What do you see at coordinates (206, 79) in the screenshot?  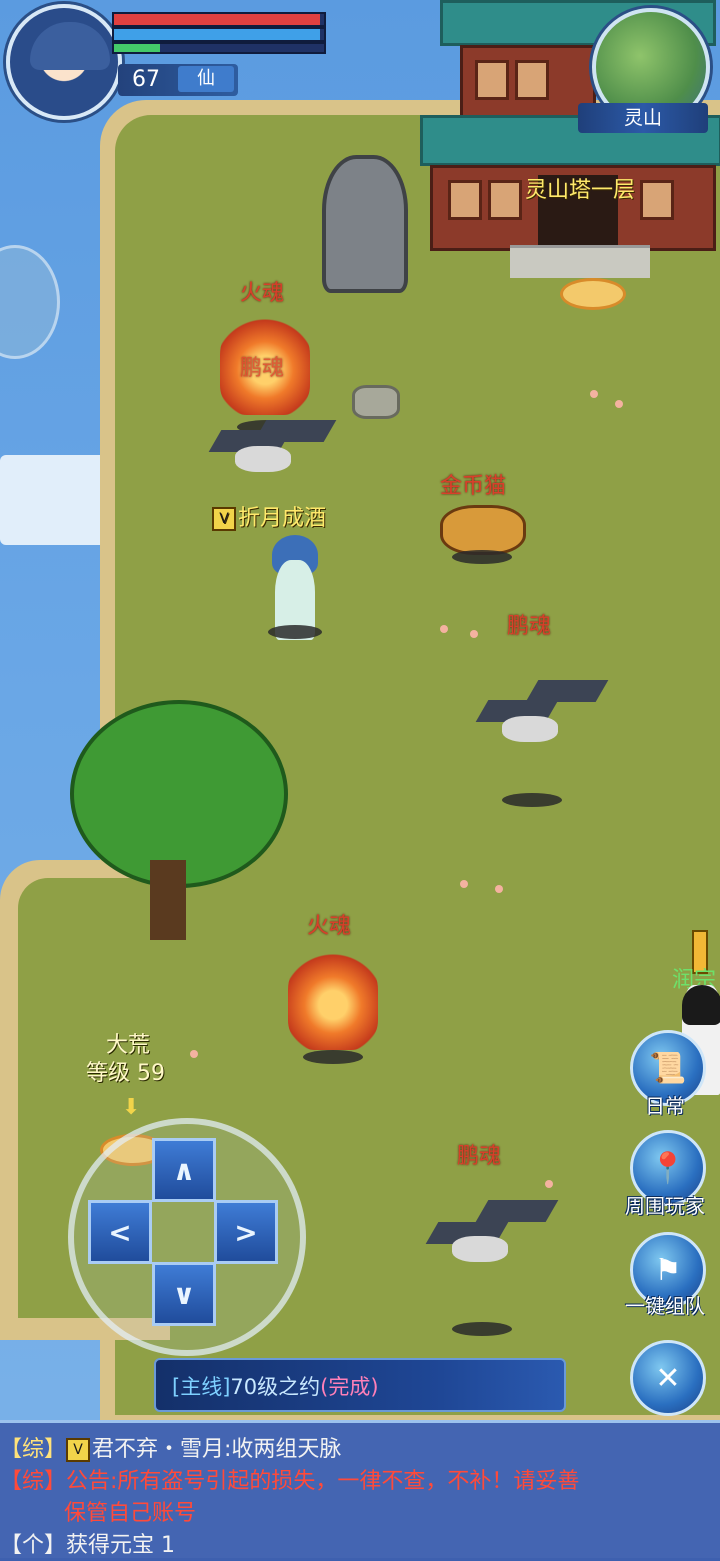 I see `realm-badge: 仙` at bounding box center [206, 79].